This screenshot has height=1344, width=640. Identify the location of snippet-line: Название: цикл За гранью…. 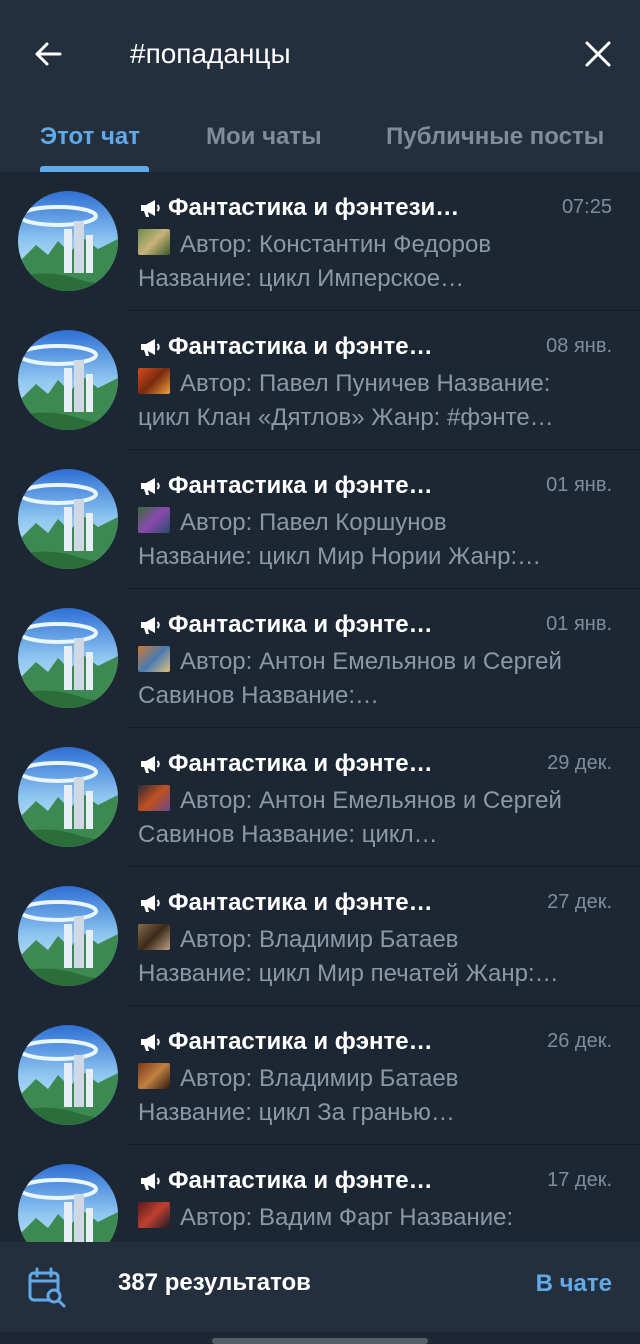
(296, 1112).